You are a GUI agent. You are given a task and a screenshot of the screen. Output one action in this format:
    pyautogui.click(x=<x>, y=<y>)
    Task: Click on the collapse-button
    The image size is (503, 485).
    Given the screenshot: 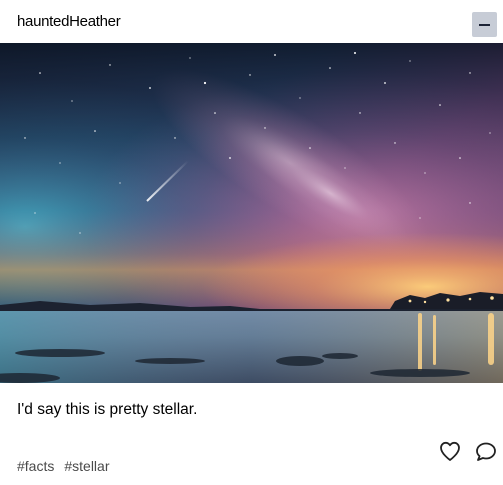 What is the action you would take?
    pyautogui.click(x=484, y=24)
    